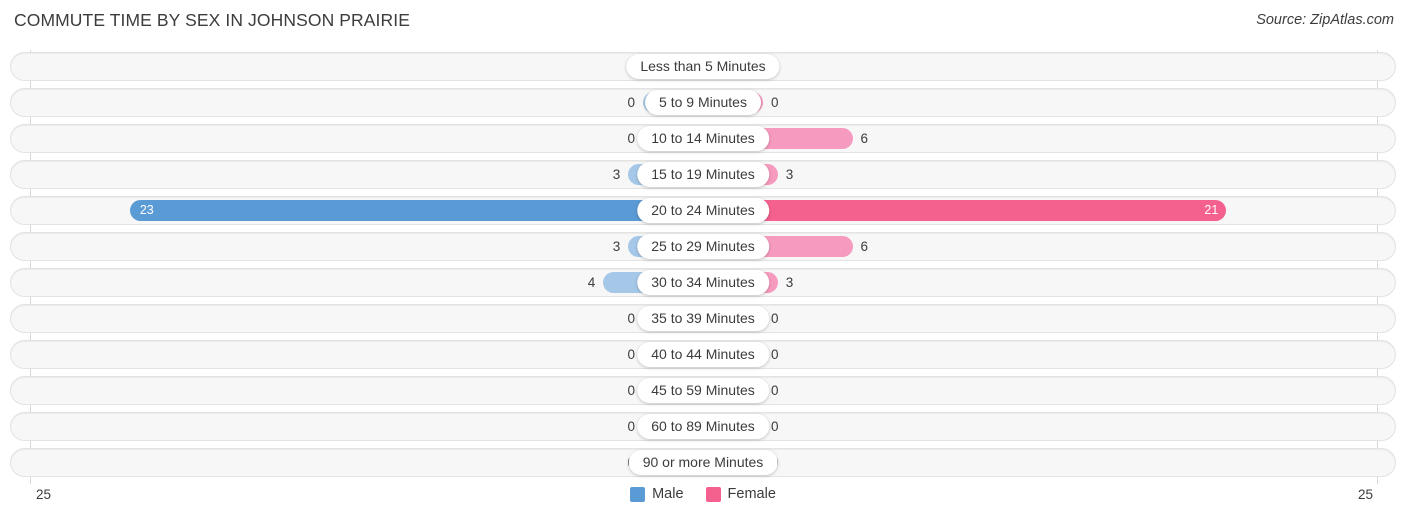  Describe the element at coordinates (638, 494) in the screenshot. I see `legend-swatch-male-icon` at that location.